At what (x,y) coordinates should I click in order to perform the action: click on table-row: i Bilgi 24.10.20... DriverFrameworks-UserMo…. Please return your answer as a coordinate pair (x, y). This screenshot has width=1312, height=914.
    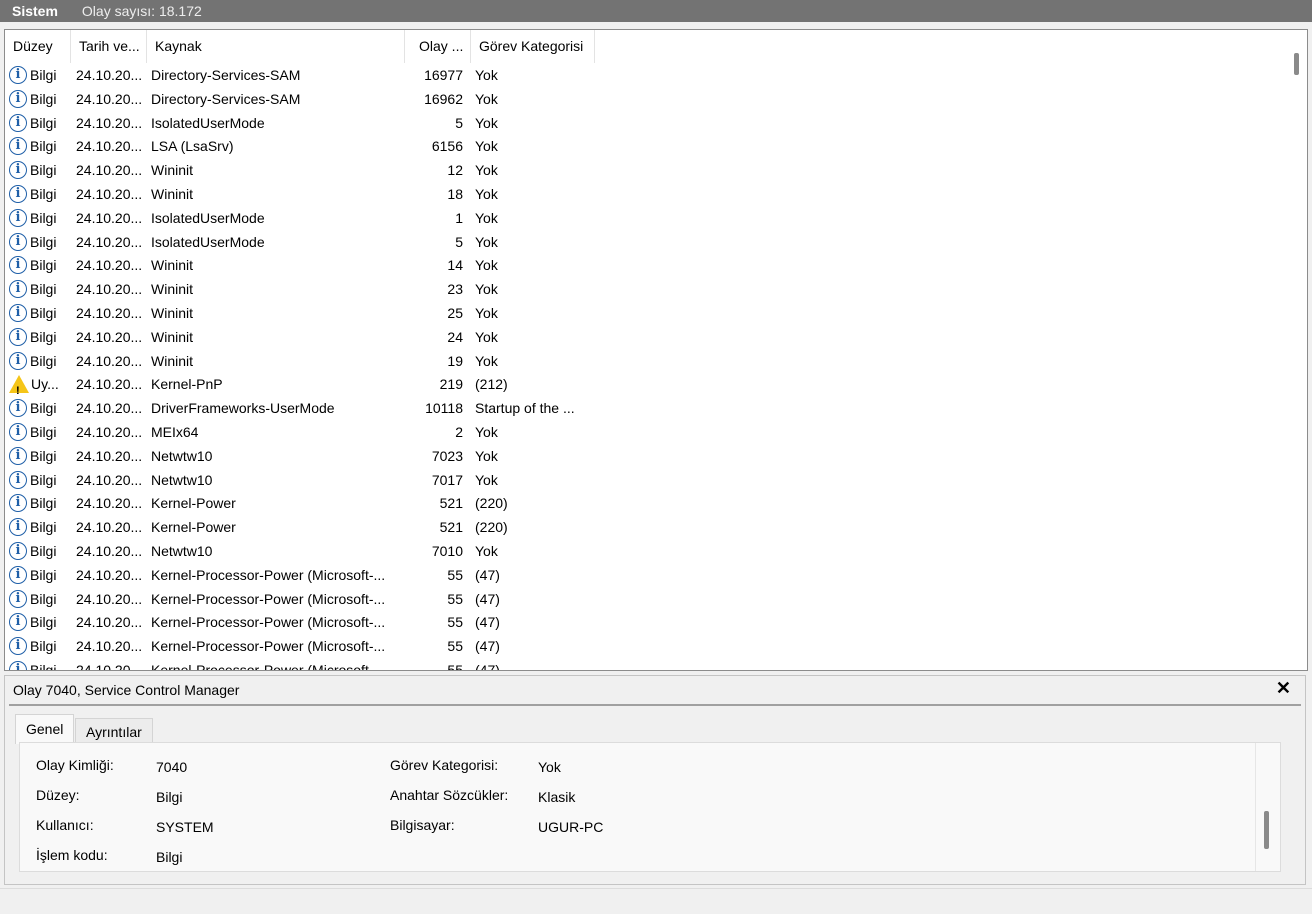
    Looking at the image, I should click on (645, 408).